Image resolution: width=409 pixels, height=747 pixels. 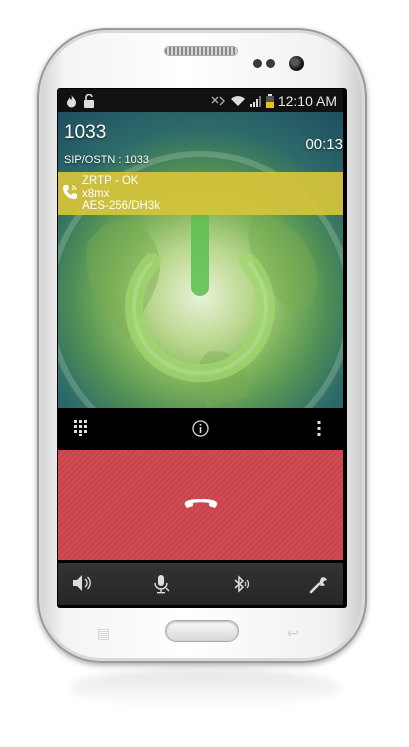 What do you see at coordinates (241, 586) in the screenshot?
I see `bluetooth-icon` at bounding box center [241, 586].